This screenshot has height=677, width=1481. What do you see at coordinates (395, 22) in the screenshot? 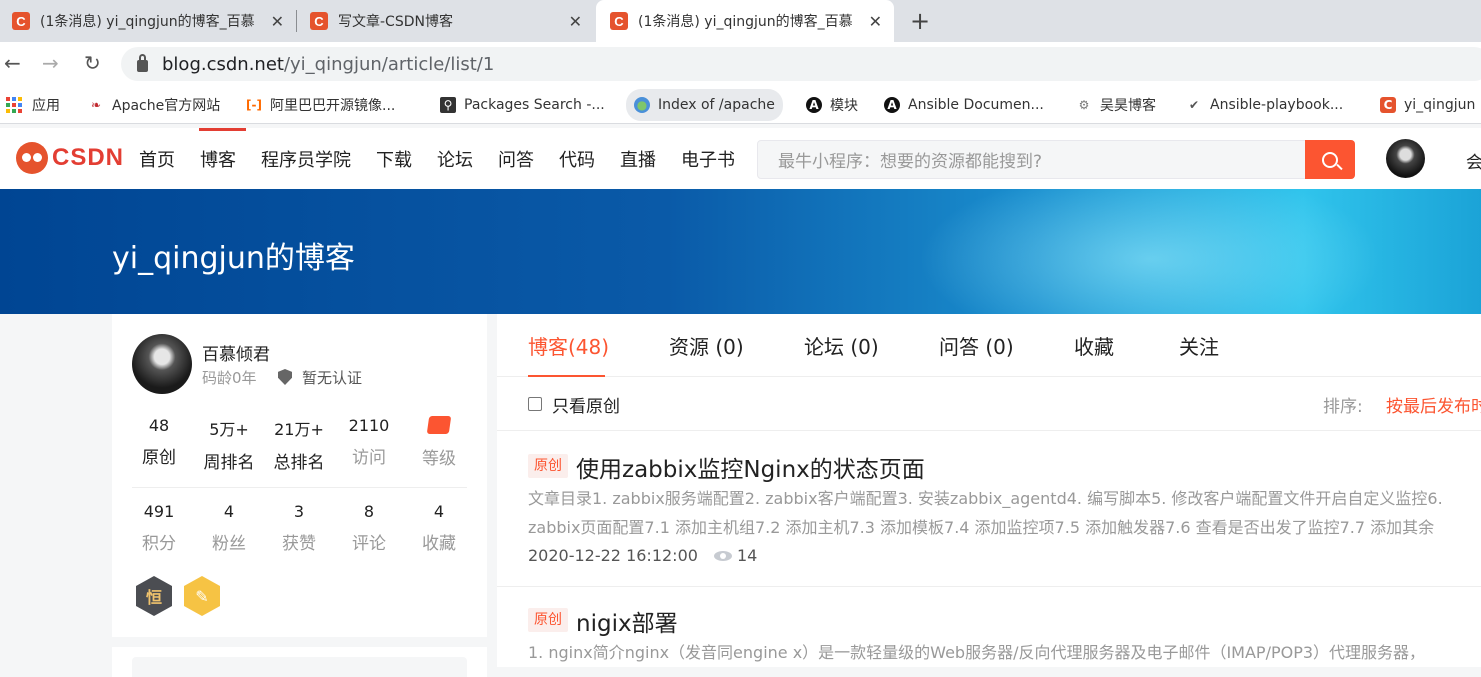
I see `tab-title: 写文章-CSDN博客` at bounding box center [395, 22].